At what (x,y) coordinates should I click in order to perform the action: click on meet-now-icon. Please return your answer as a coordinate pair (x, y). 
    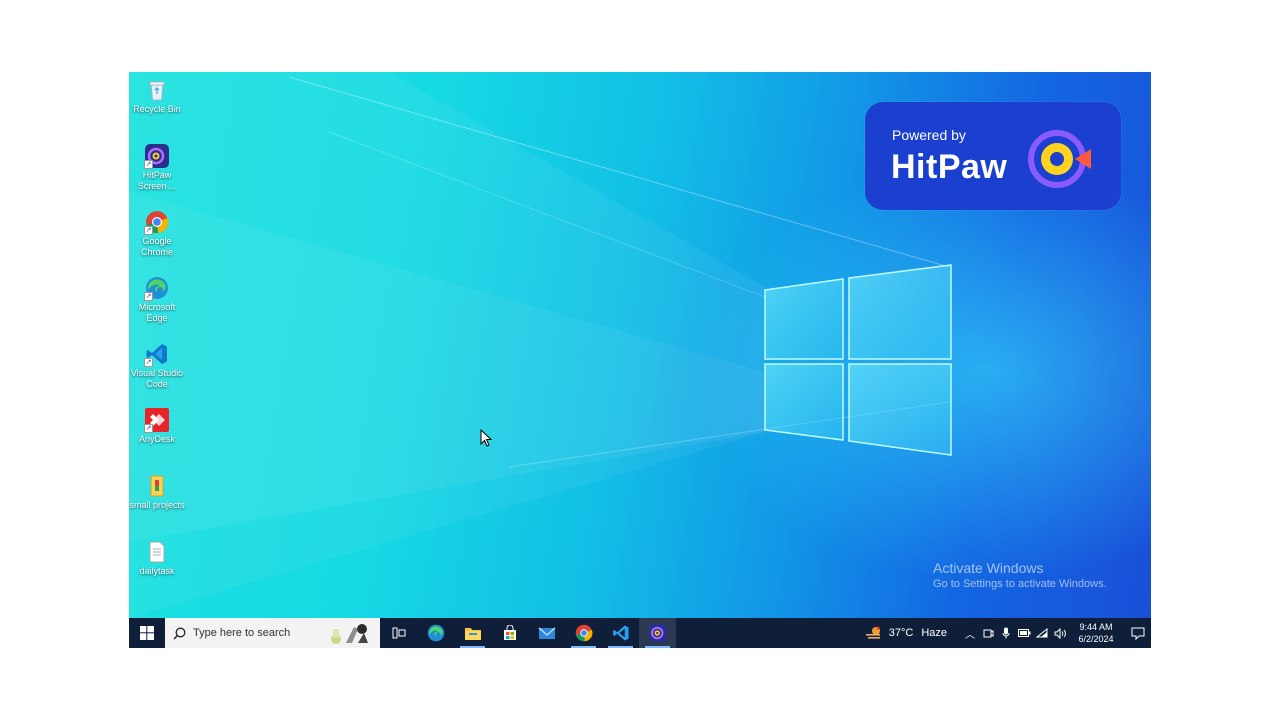
    Looking at the image, I should click on (988, 633).